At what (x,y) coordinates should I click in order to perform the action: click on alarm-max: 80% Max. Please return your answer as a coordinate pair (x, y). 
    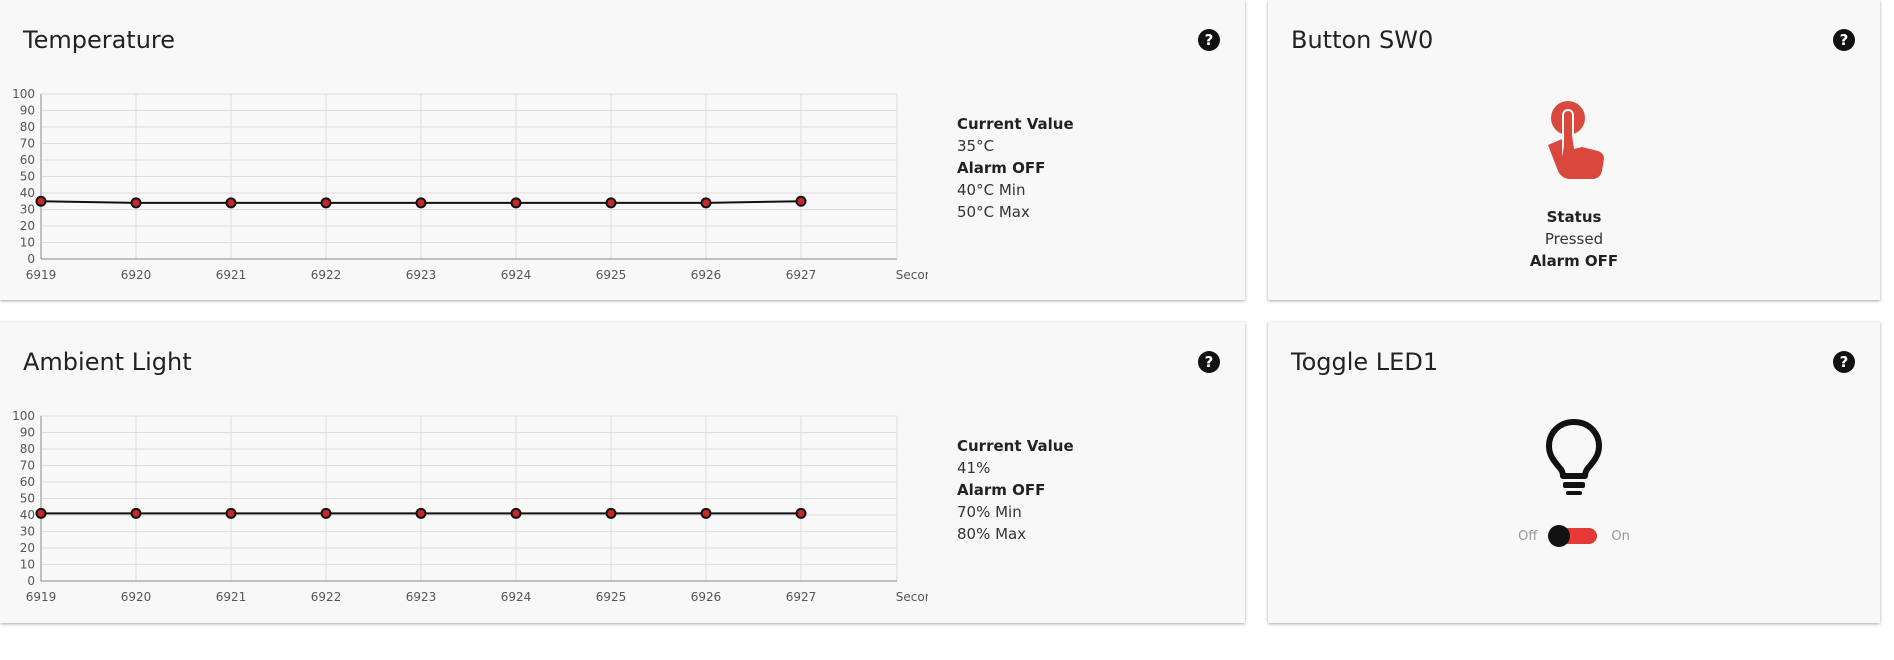
    Looking at the image, I should click on (992, 534).